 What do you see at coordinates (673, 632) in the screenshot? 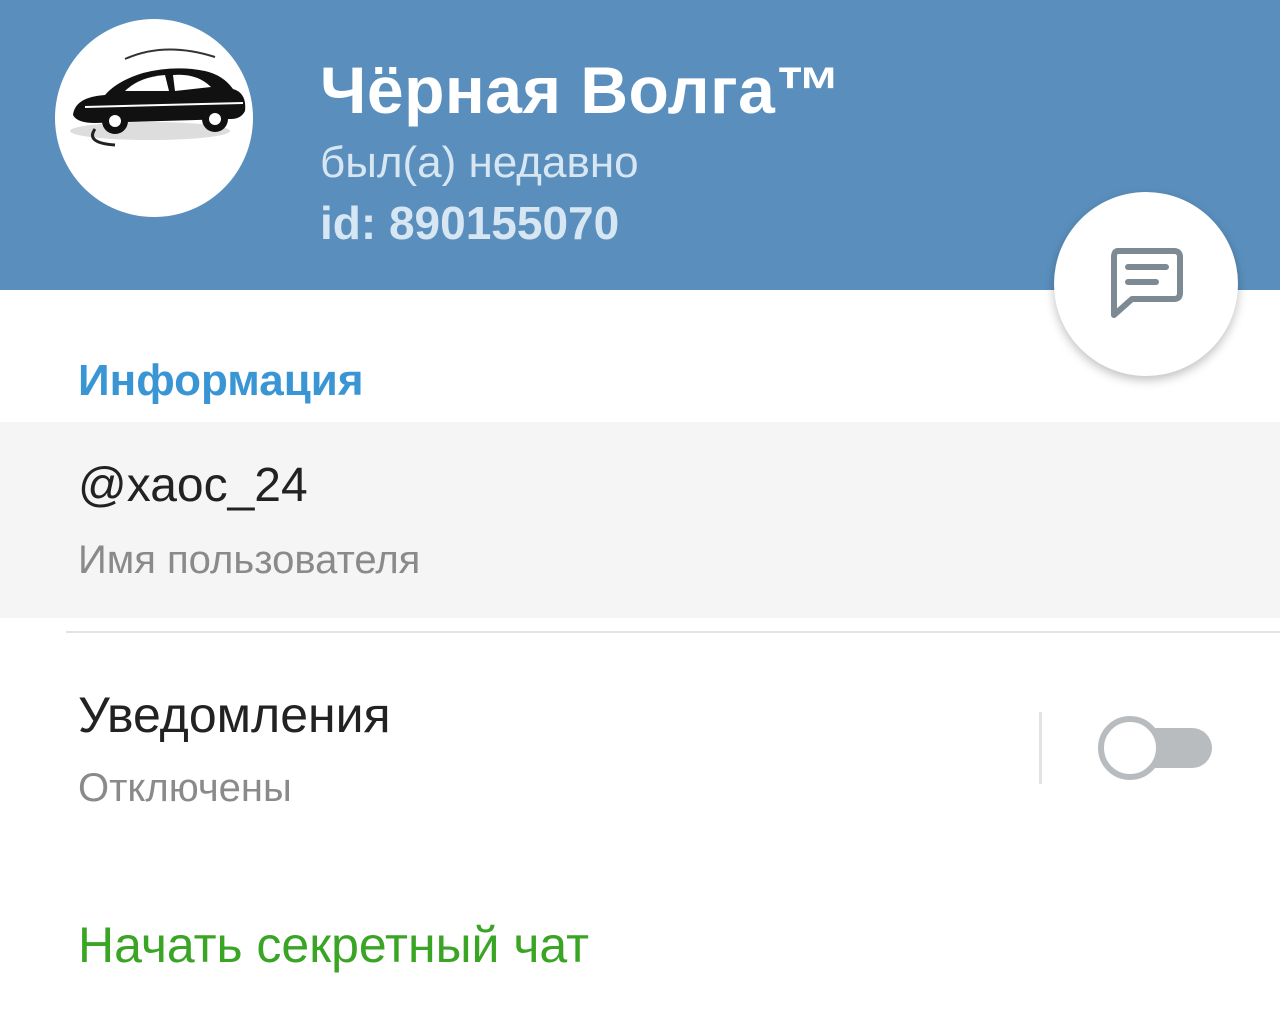
I see `divider` at bounding box center [673, 632].